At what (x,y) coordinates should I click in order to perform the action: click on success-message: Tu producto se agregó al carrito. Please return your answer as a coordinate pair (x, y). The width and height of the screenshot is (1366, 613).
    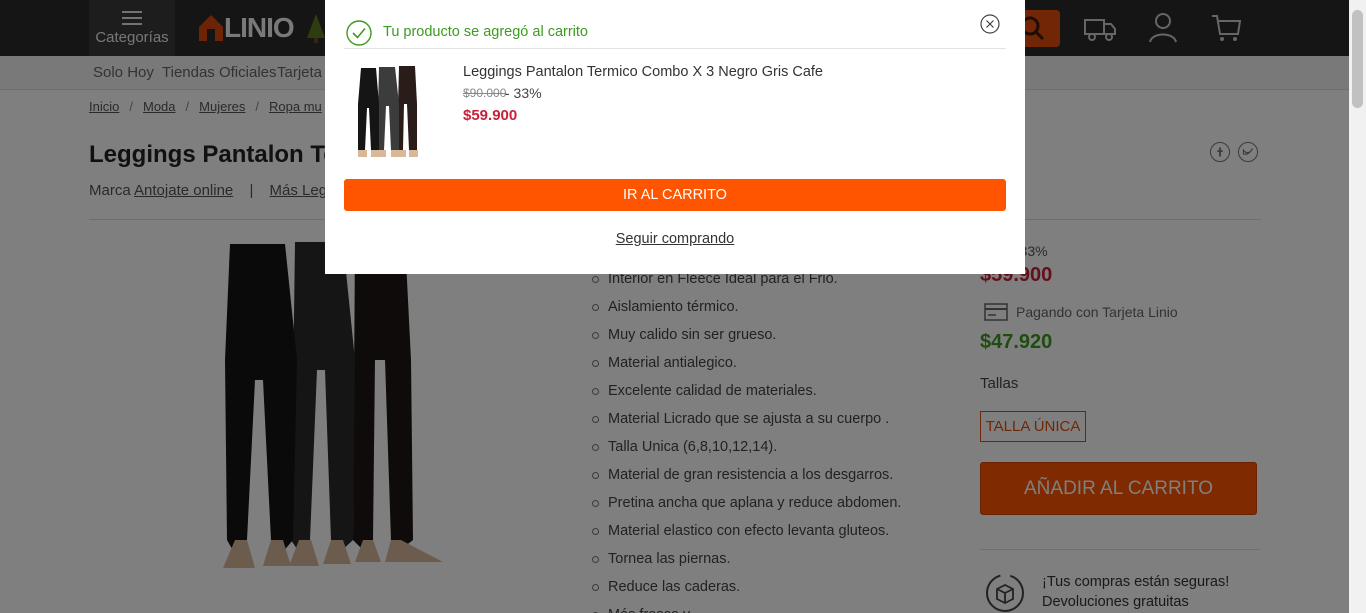
    Looking at the image, I should click on (485, 32).